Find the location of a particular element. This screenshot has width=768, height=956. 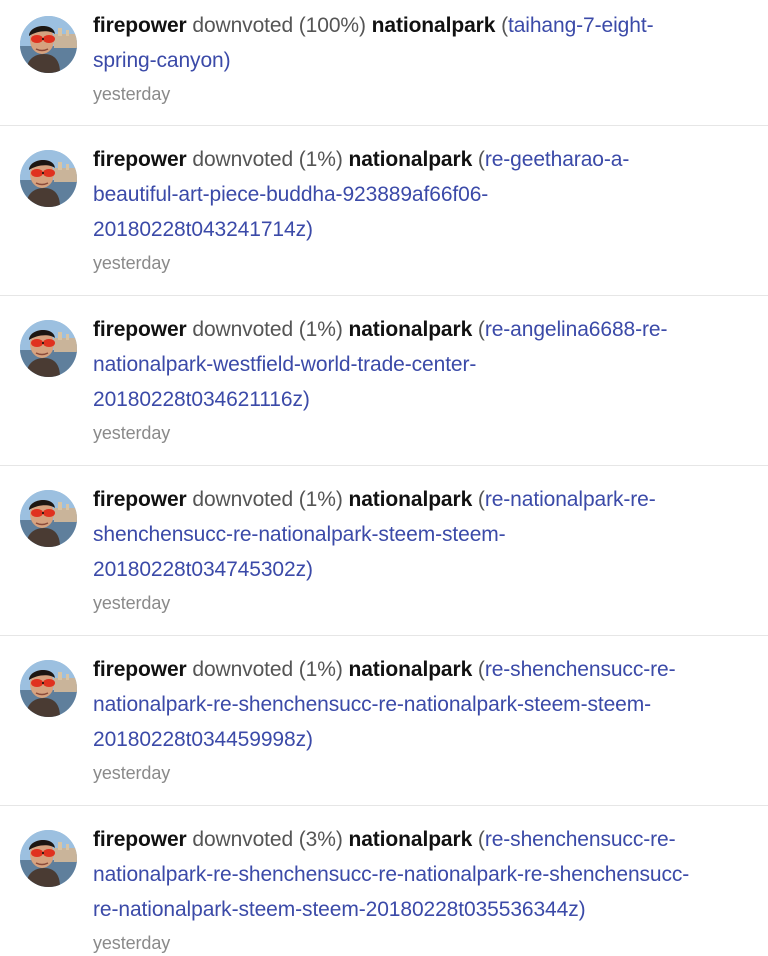

post-link: 20180228t043241714z is located at coordinates (199, 229).